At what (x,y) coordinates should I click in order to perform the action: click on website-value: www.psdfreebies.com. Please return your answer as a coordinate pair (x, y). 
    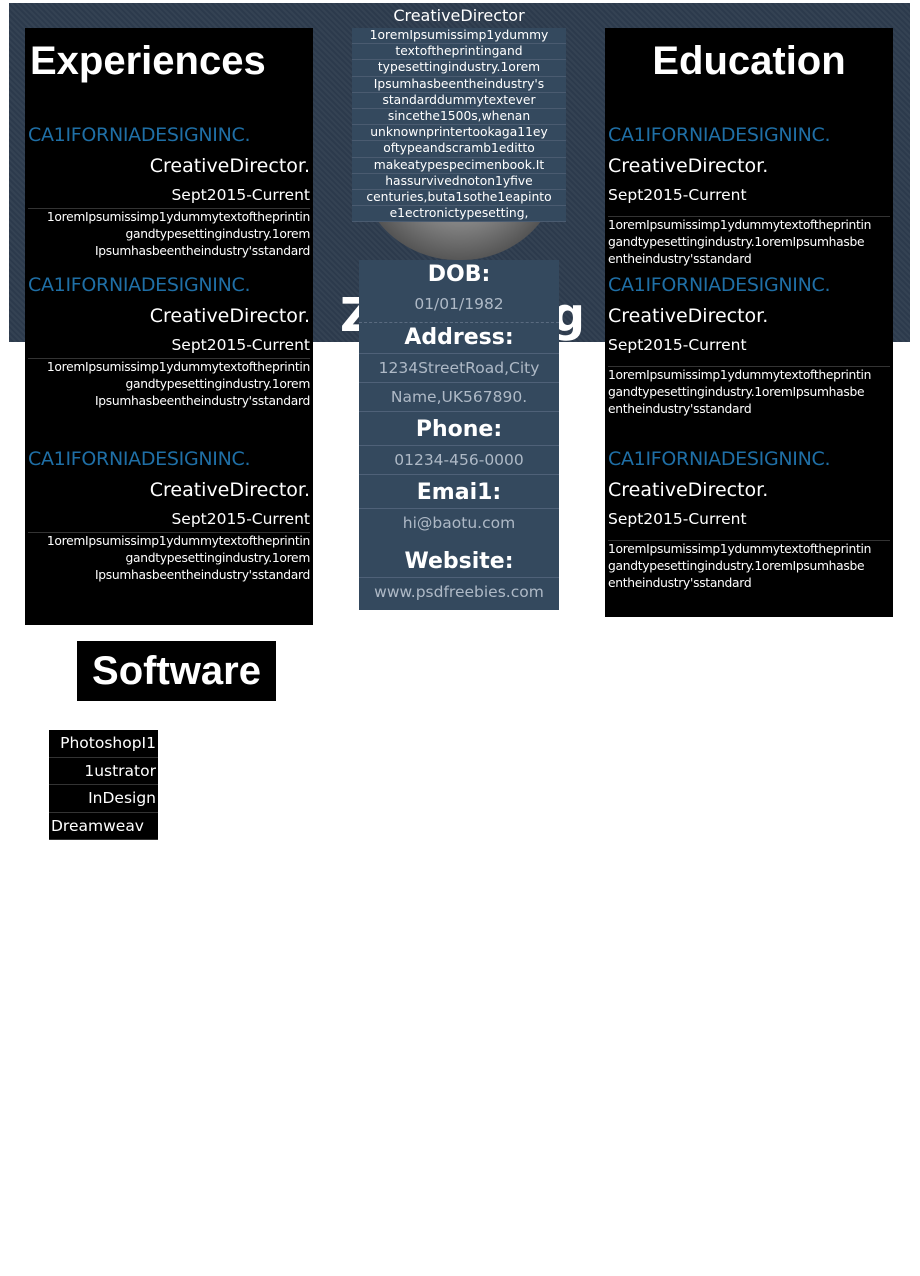
    Looking at the image, I should click on (459, 591).